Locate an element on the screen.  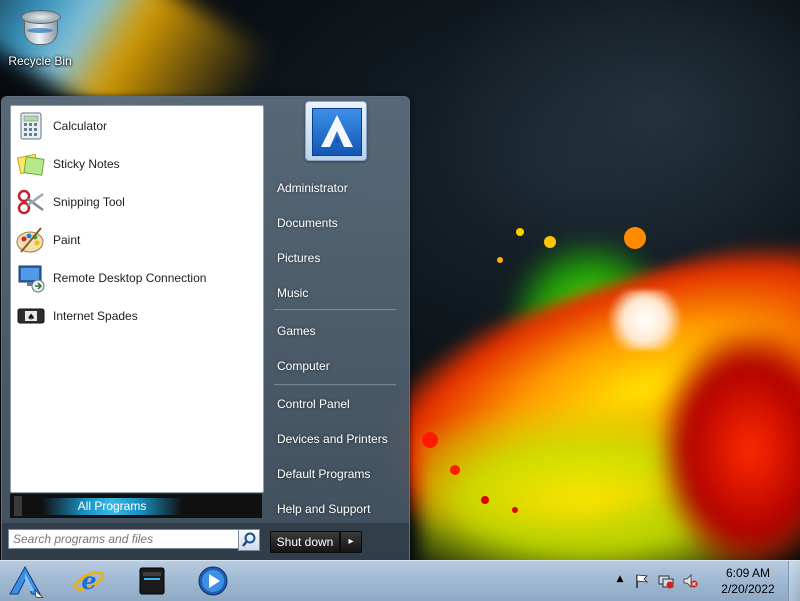
program-label: Paint is located at coordinates (67, 240).